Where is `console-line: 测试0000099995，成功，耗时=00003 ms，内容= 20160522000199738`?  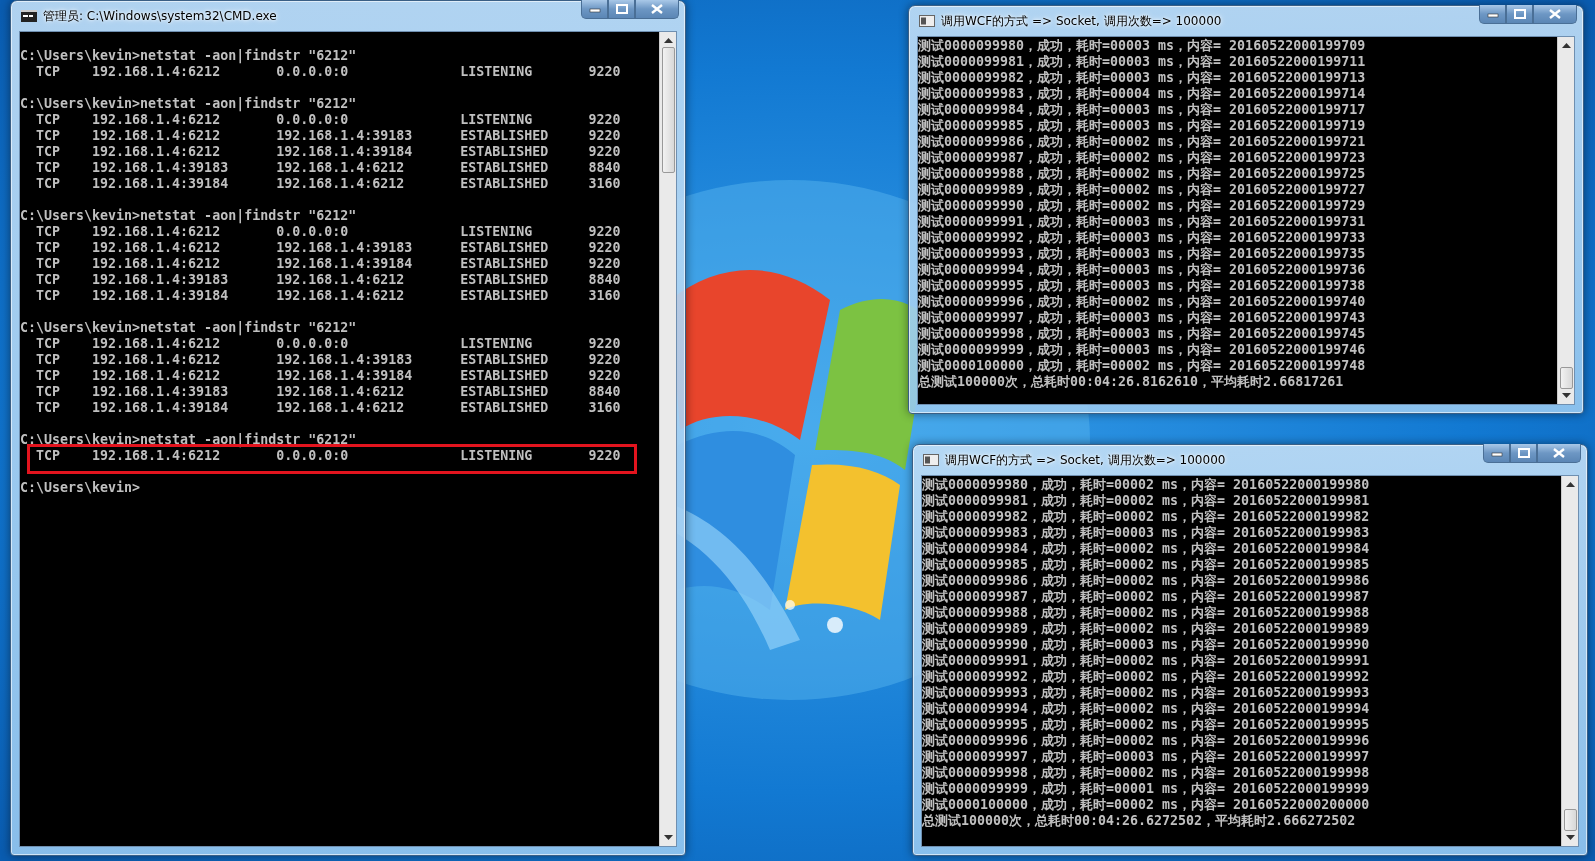 console-line: 测试0000099995，成功，耗时=00003 ms，内容= 20160522000199738 is located at coordinates (1142, 286).